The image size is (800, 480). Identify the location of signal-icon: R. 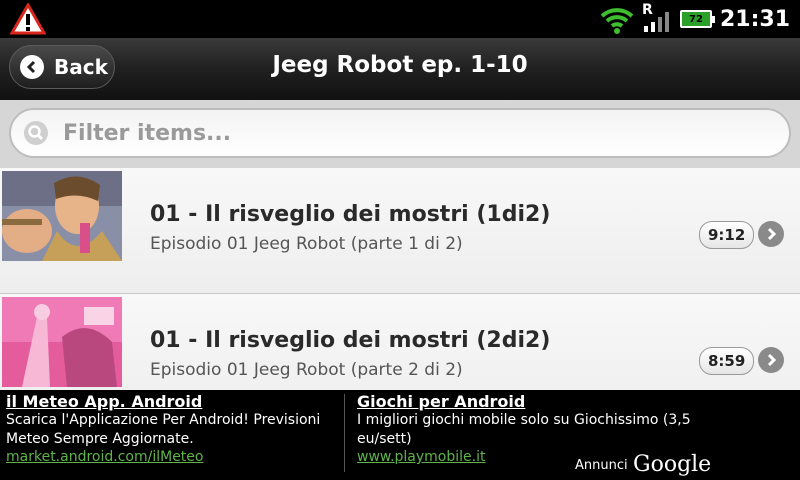
(657, 18).